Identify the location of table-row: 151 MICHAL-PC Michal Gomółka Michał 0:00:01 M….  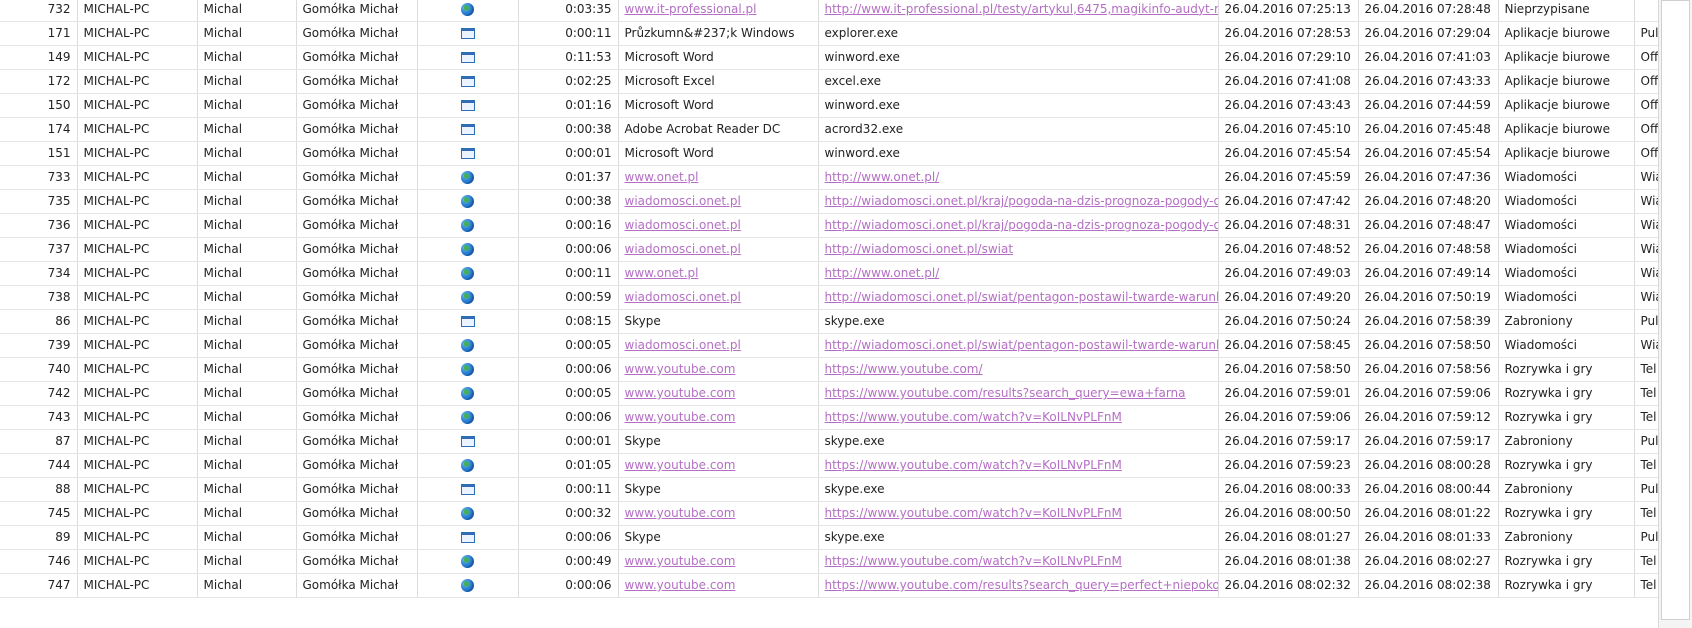
(829, 153).